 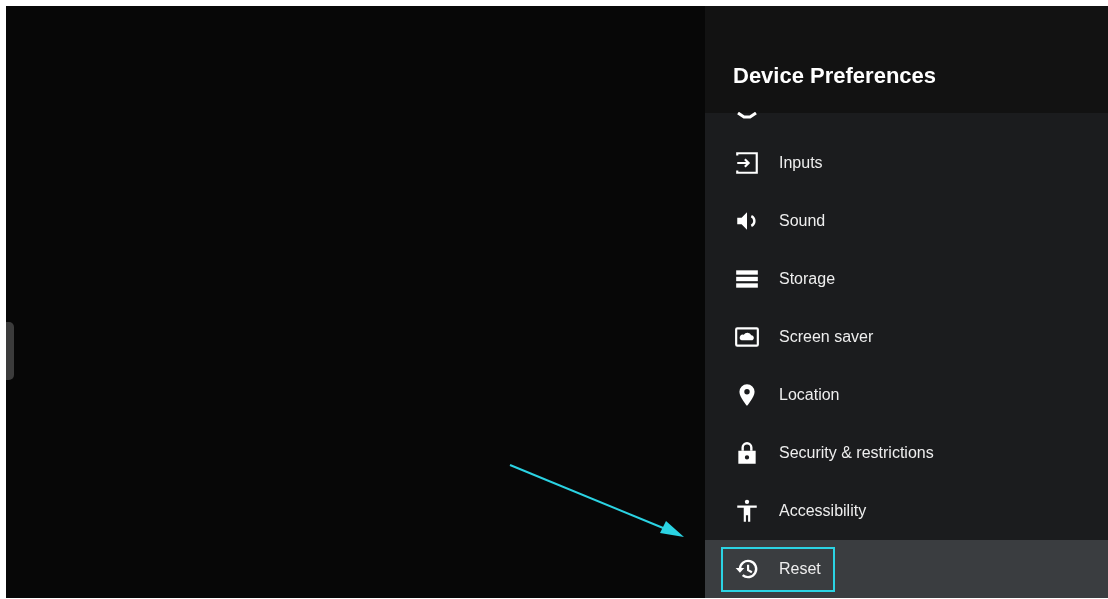 I want to click on menu-item: Screen saver, so click(x=804, y=337).